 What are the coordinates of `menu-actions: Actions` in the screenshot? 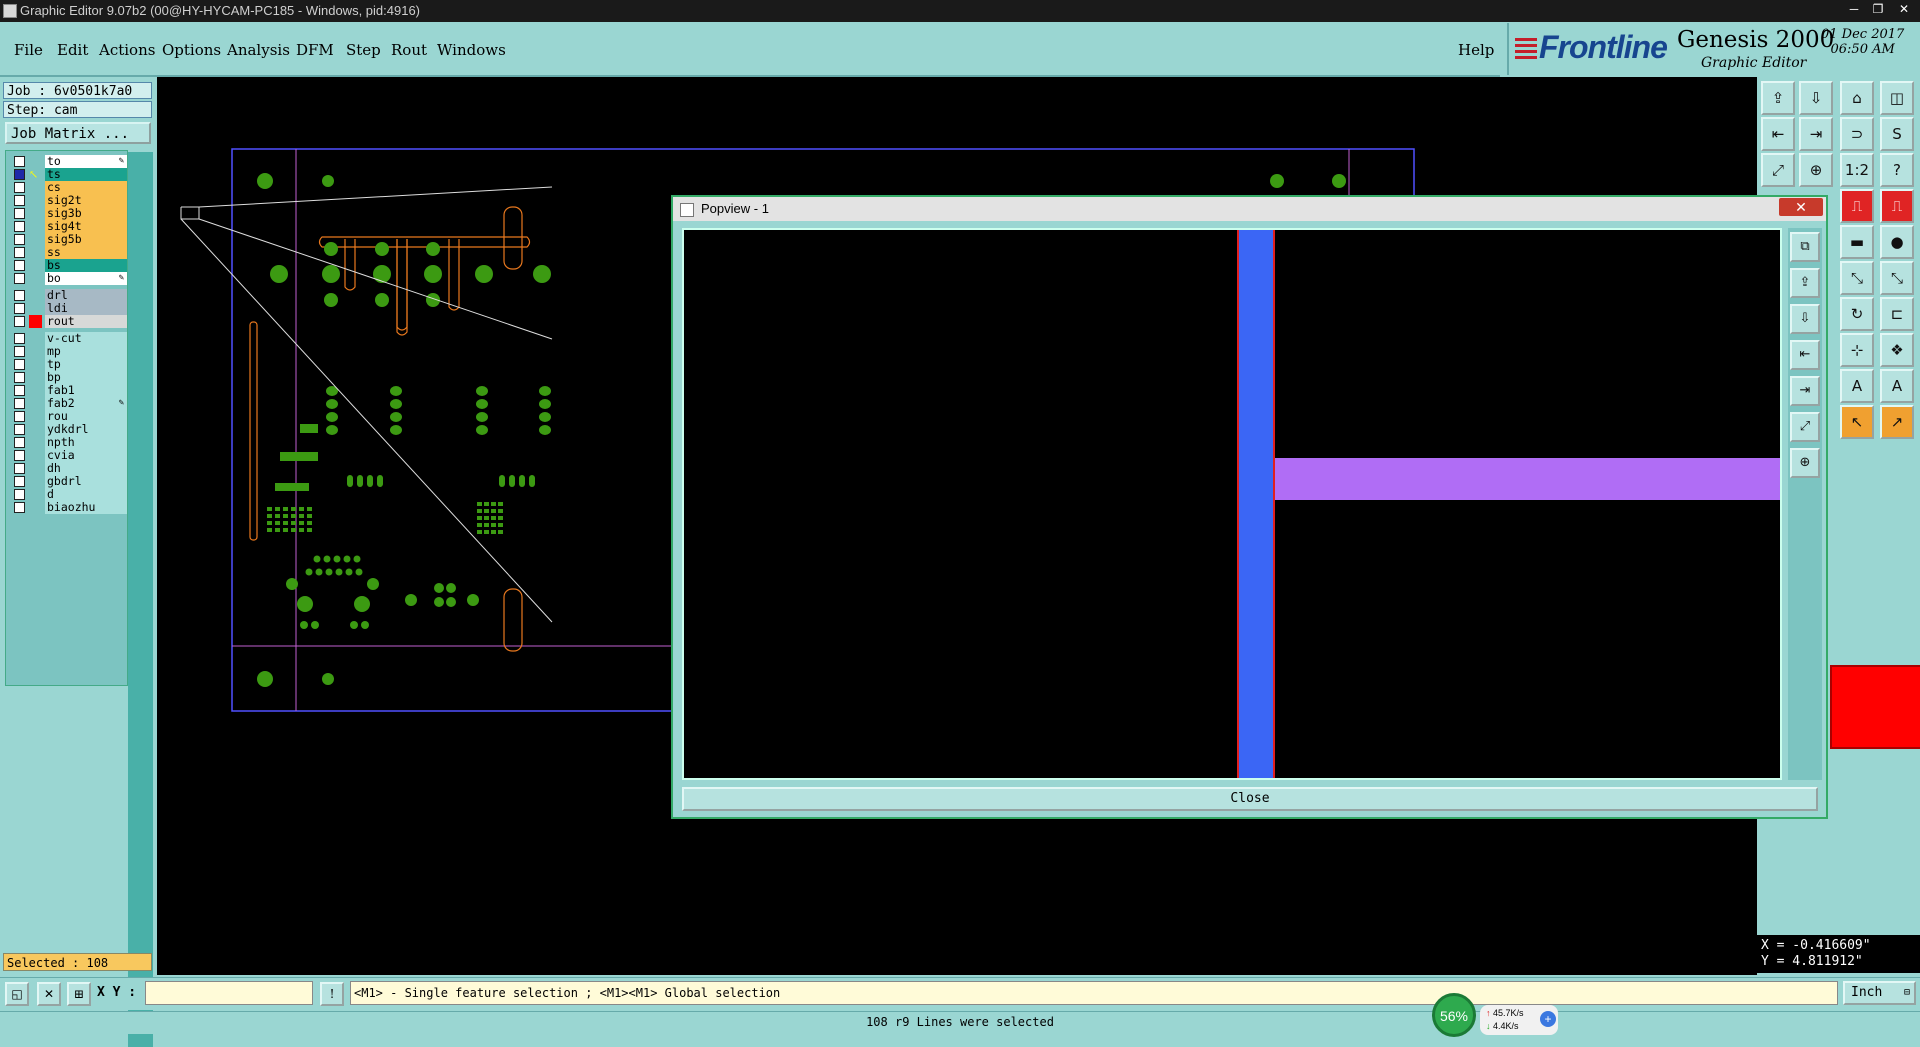 It's located at (127, 50).